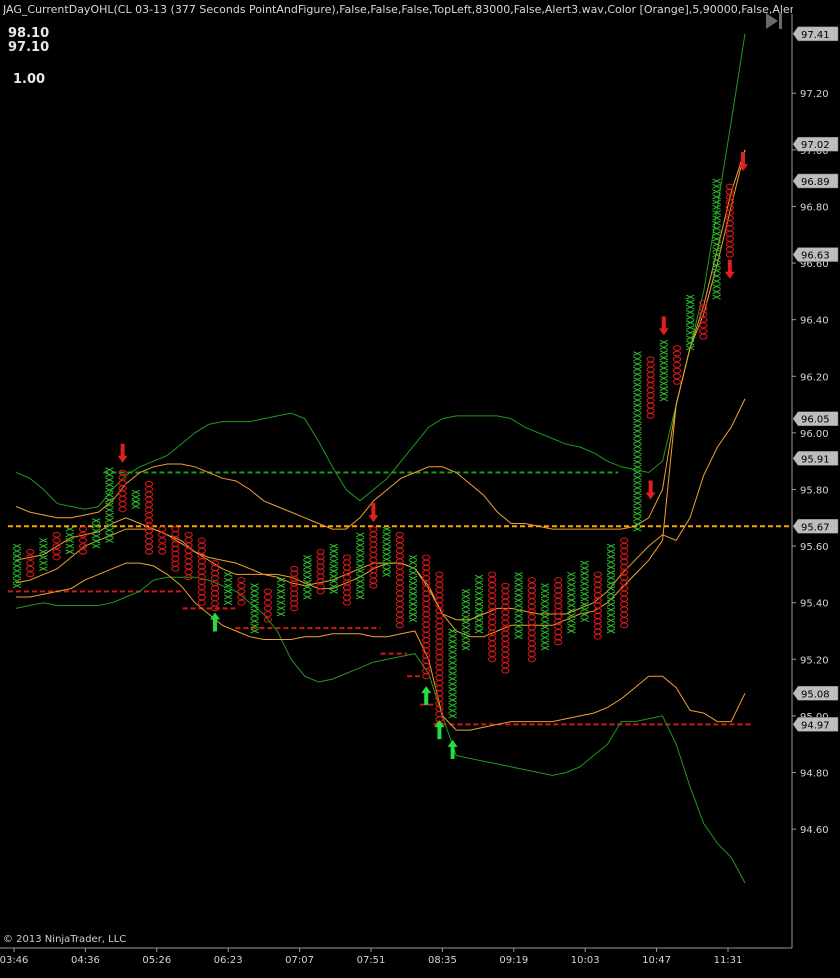 The height and width of the screenshot is (978, 840). I want to click on y-tick-label: 96.20, so click(814, 377).